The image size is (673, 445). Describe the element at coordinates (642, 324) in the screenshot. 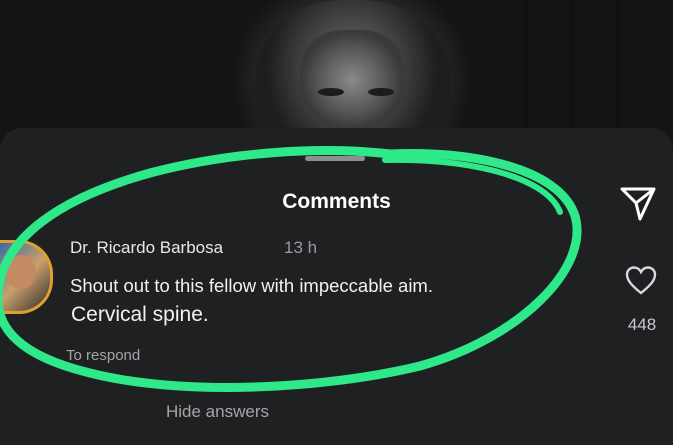

I see `like-count: 448` at that location.